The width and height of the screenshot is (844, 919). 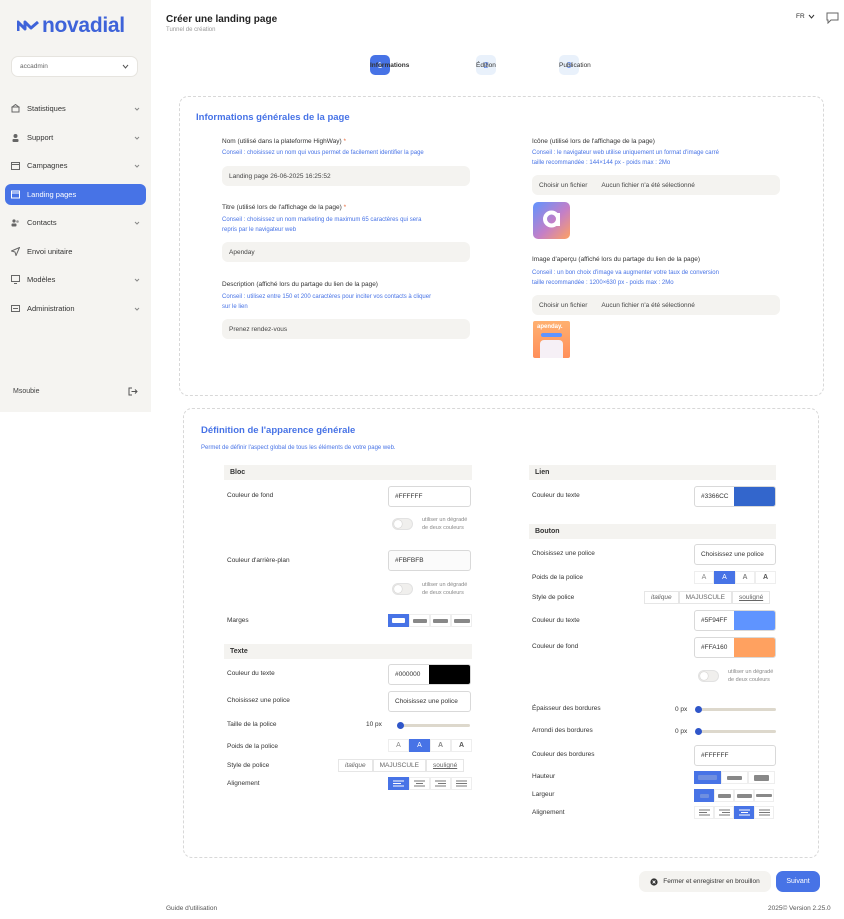 I want to click on logout-icon, so click(x=133, y=392).